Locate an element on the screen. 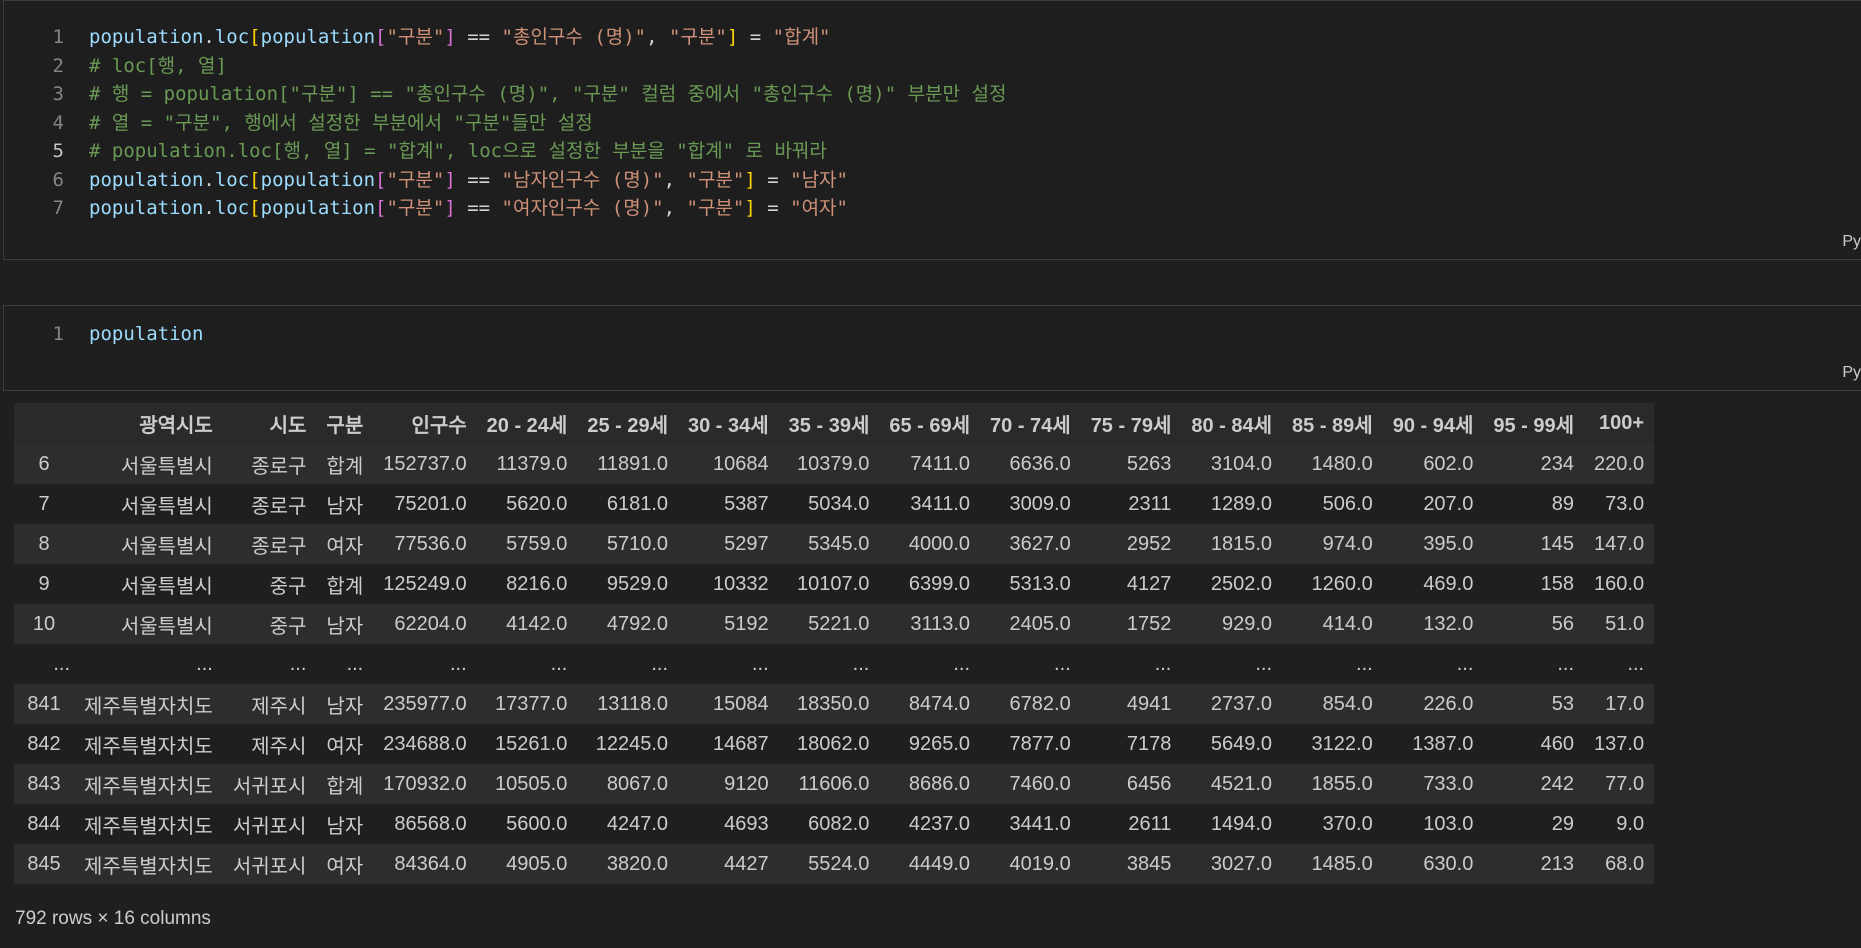 The height and width of the screenshot is (948, 1861). table-cell: 56 is located at coordinates (1563, 623).